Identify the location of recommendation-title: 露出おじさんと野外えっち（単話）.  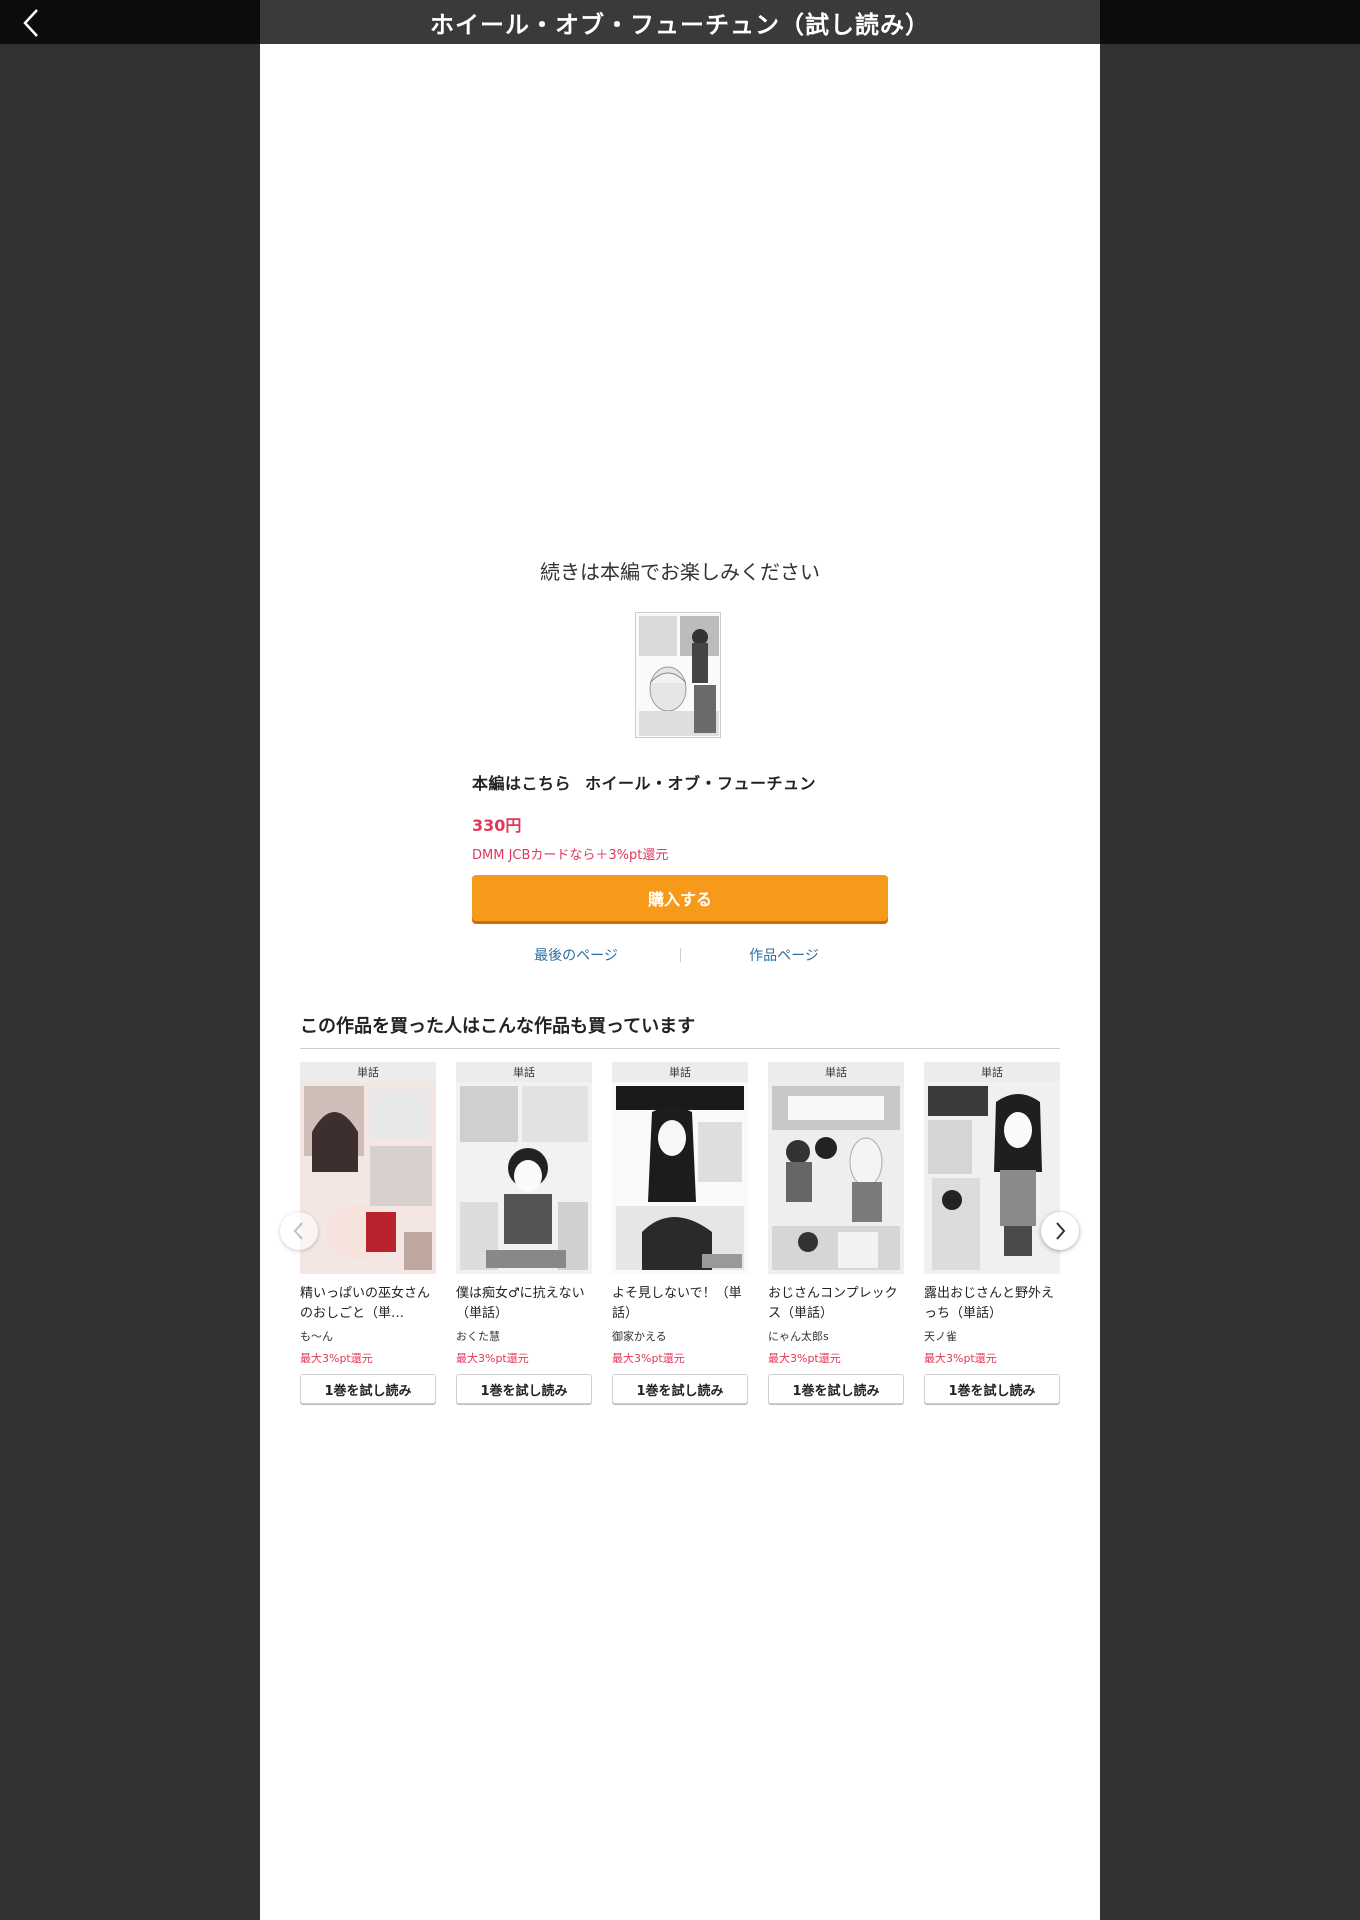
(992, 1304).